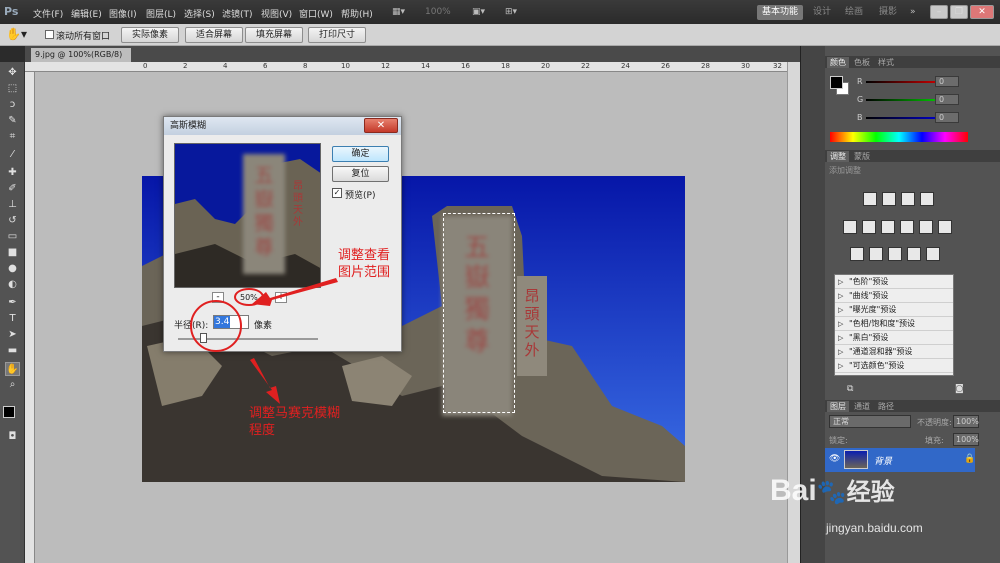 This screenshot has height=563, width=1000. I want to click on quick-mask-icon: ◘, so click(12, 437).